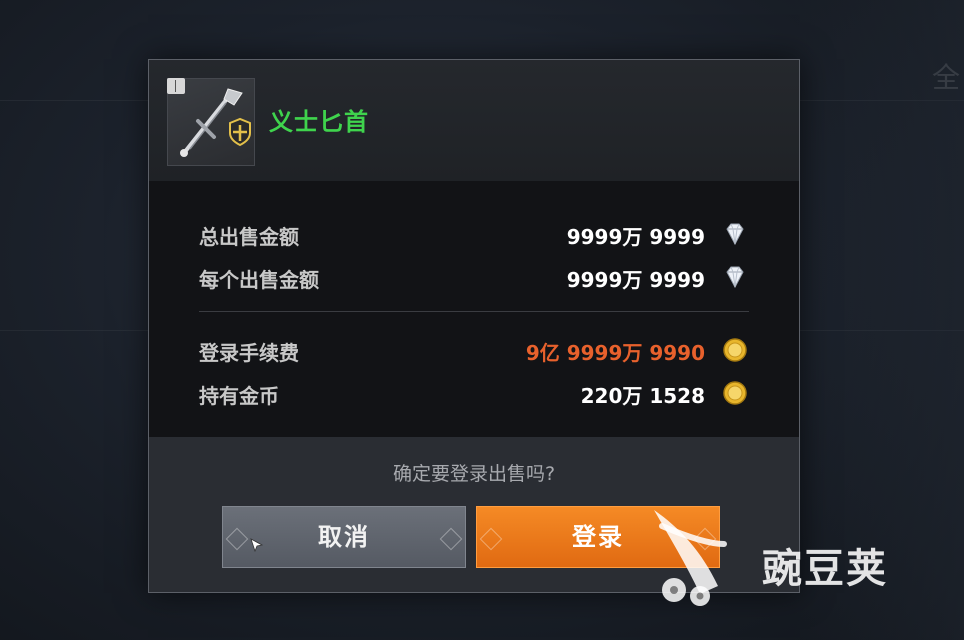 This screenshot has width=964, height=640. I want to click on gold-owned-row: 持有金币 220万 1528, so click(474, 392).